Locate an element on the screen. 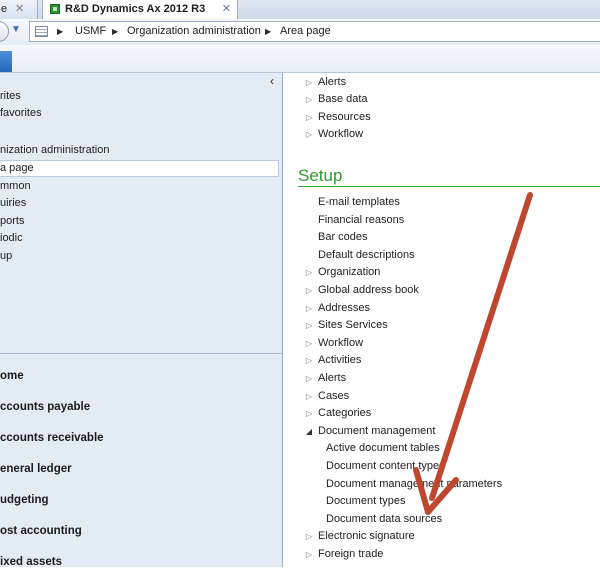  nav-item-label: a page is located at coordinates (17, 168).